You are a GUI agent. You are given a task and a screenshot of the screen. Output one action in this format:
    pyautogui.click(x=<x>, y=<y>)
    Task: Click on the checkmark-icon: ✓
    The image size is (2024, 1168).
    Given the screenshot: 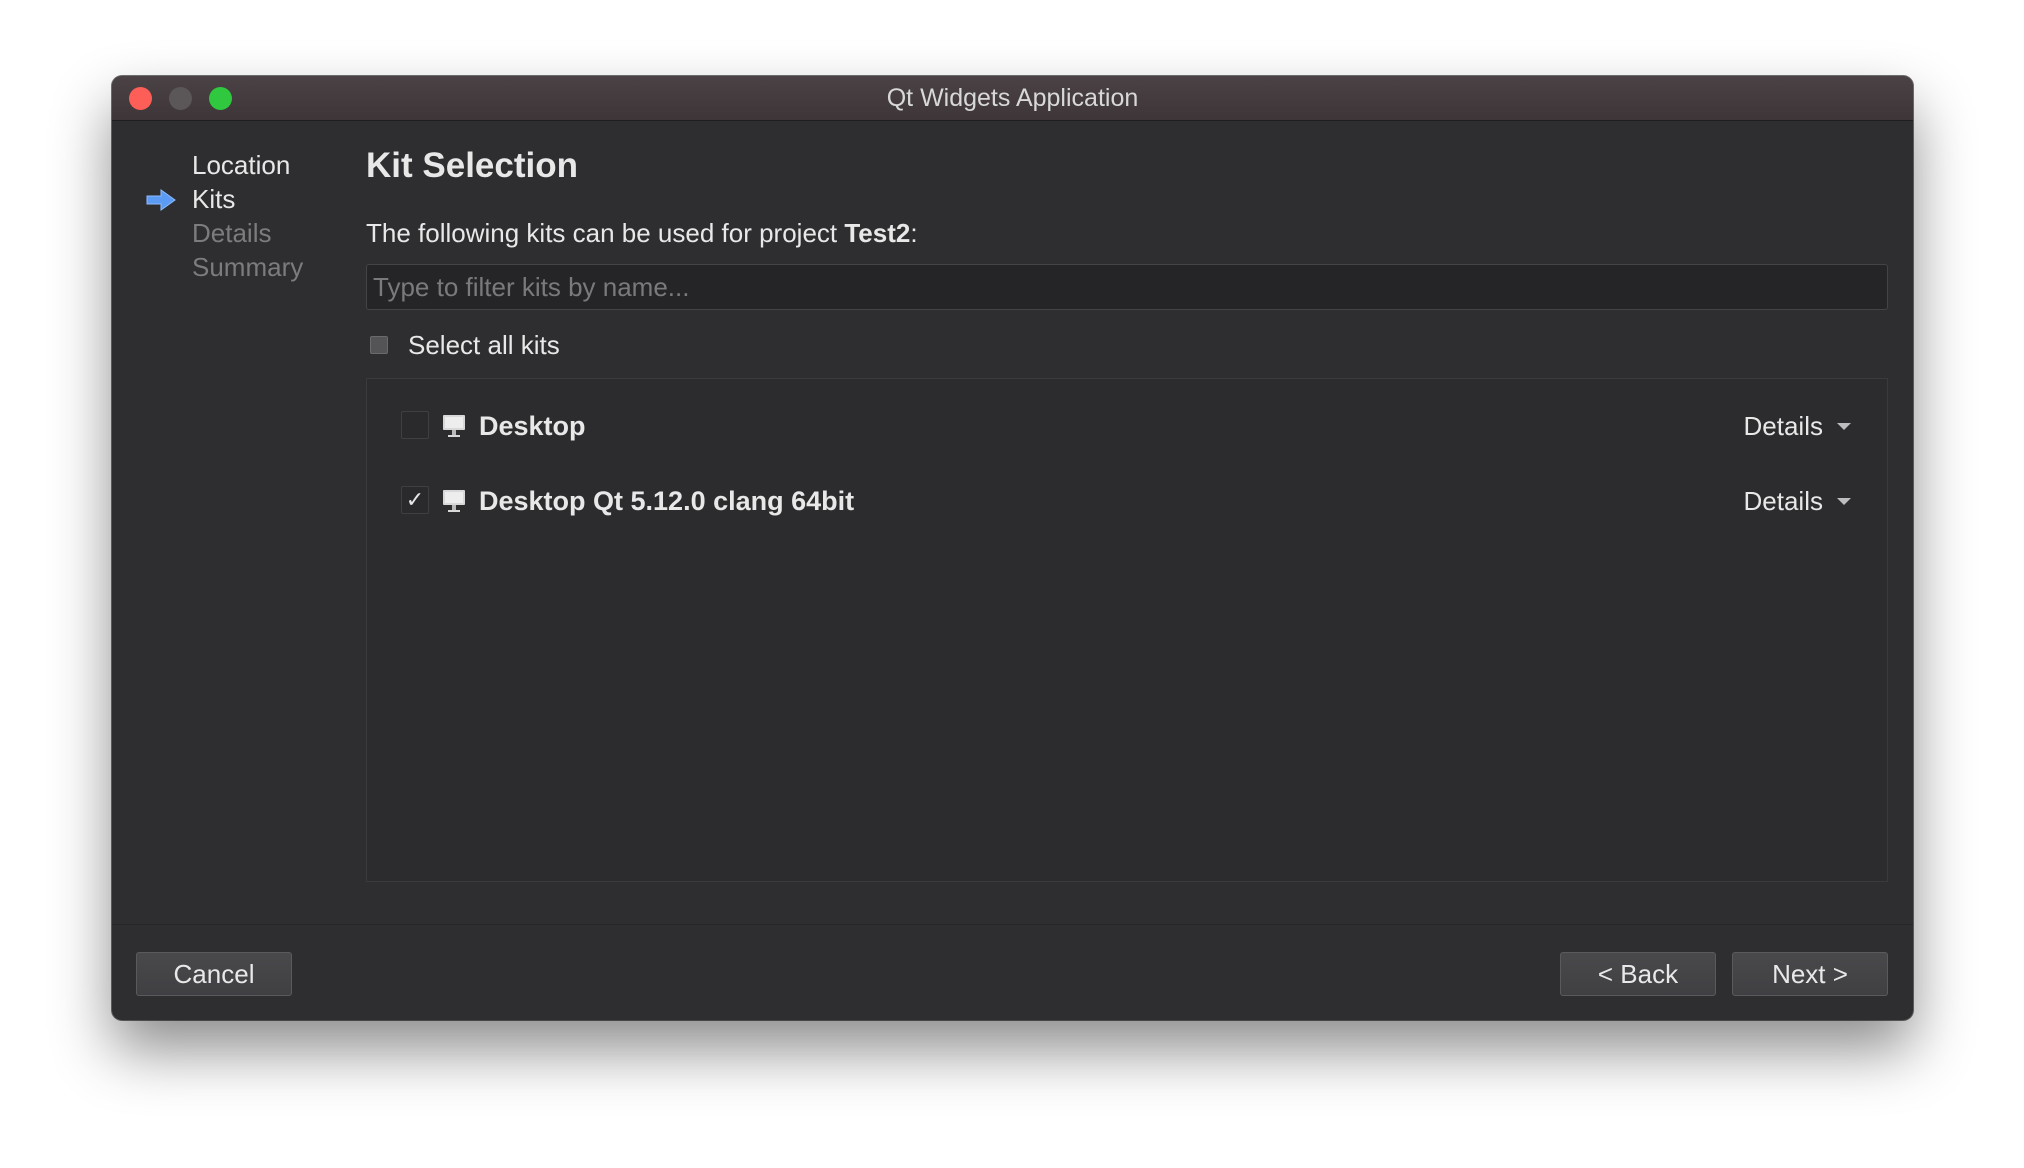 What is the action you would take?
    pyautogui.click(x=415, y=499)
    